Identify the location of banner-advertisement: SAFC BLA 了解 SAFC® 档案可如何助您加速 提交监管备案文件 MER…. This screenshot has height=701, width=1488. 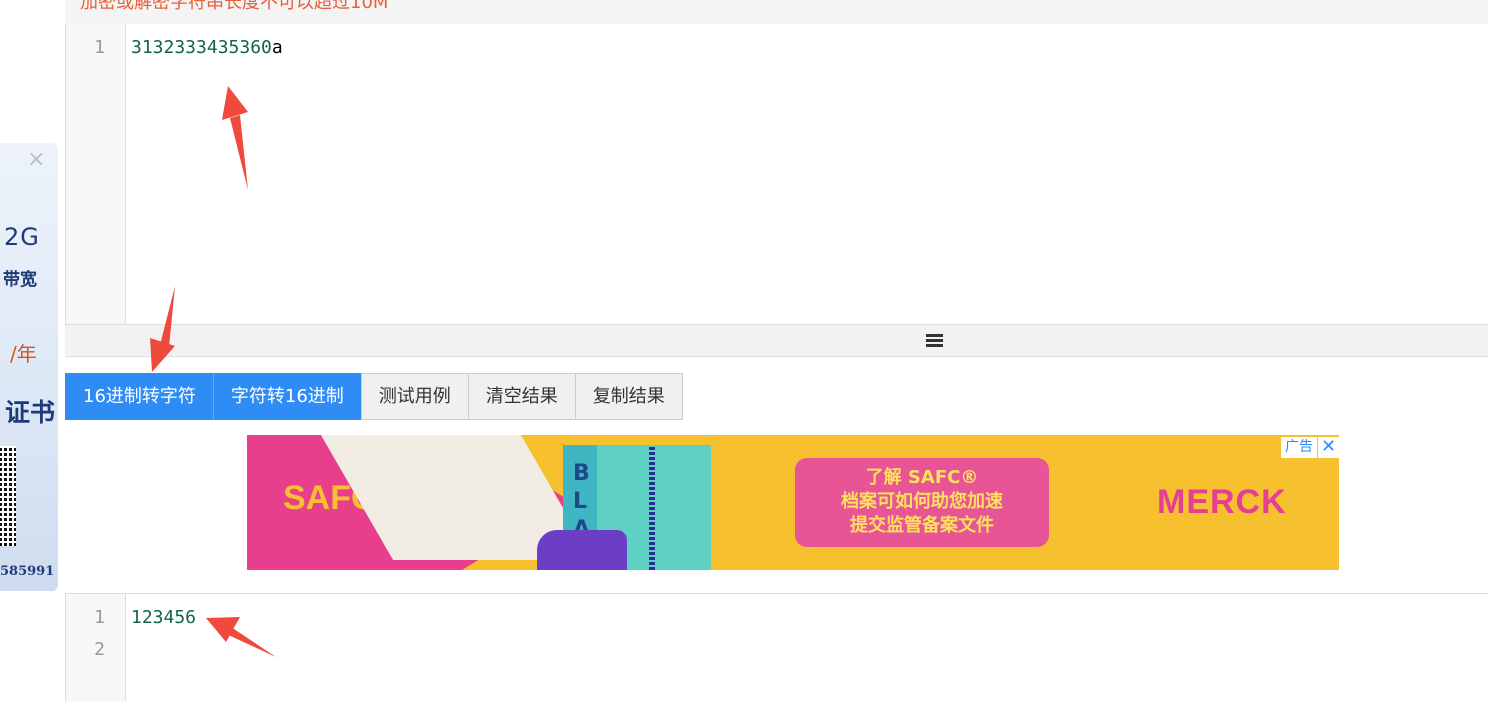
(793, 502).